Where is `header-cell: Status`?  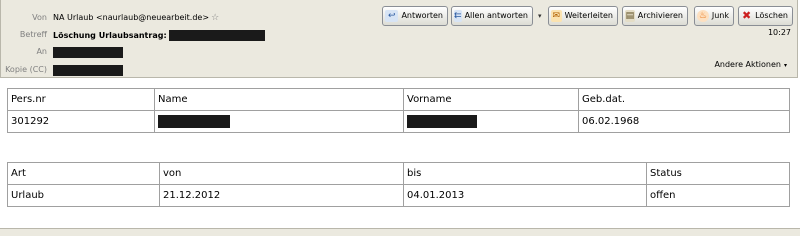 header-cell: Status is located at coordinates (718, 173).